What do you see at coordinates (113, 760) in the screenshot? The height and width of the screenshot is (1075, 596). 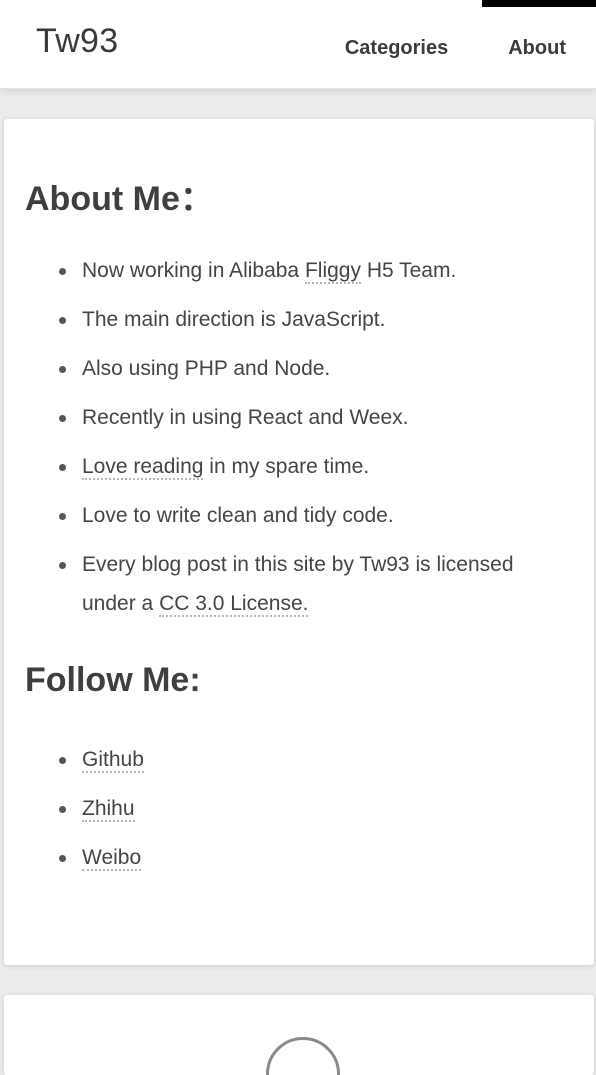 I see `github-link: Github` at bounding box center [113, 760].